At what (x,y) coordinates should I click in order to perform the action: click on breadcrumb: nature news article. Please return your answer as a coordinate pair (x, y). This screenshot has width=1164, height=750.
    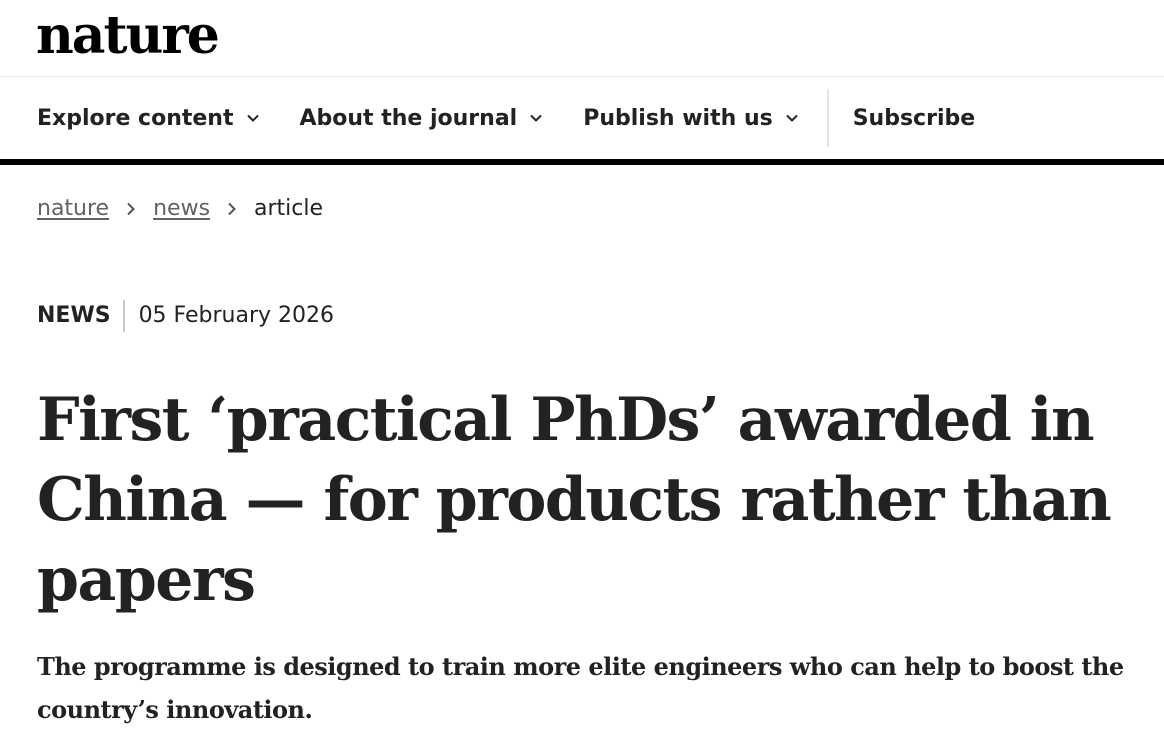
    Looking at the image, I should click on (180, 208).